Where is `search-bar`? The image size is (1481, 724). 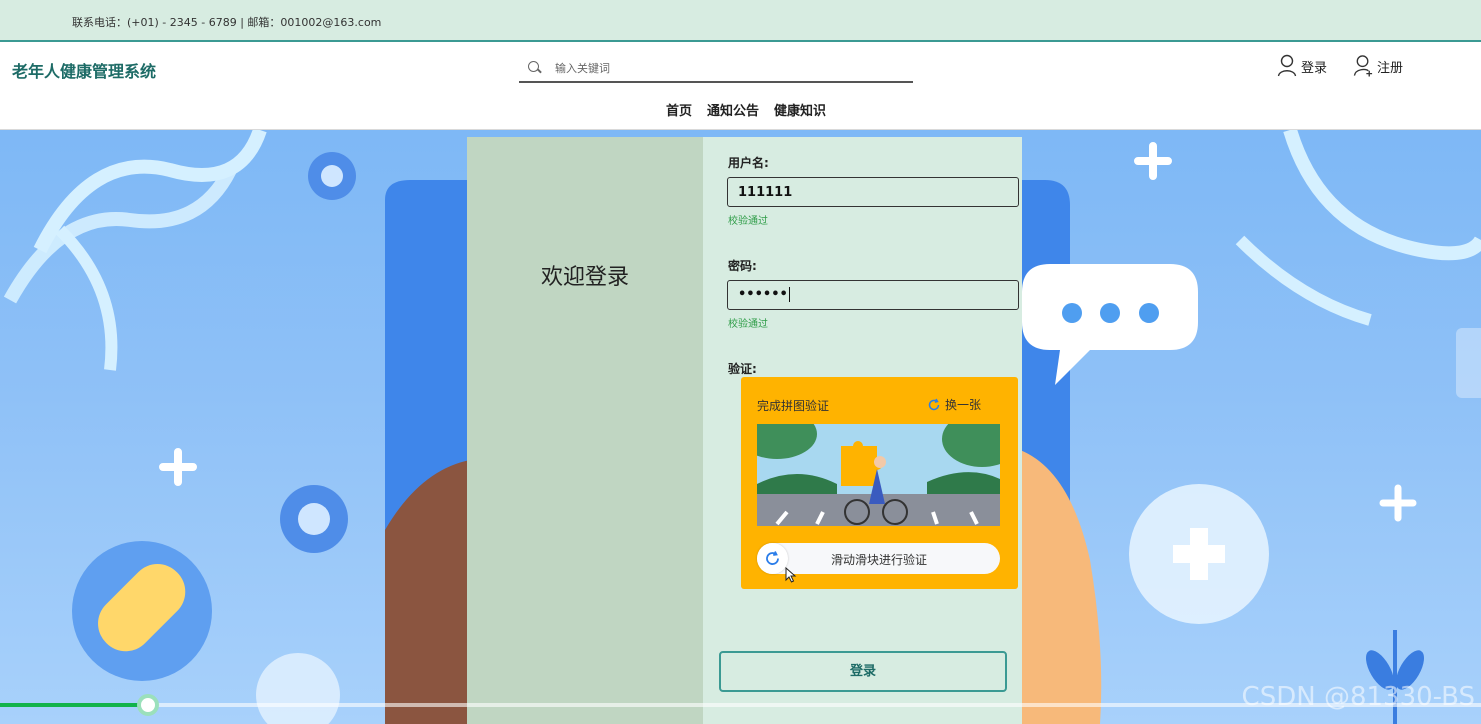
search-bar is located at coordinates (716, 68).